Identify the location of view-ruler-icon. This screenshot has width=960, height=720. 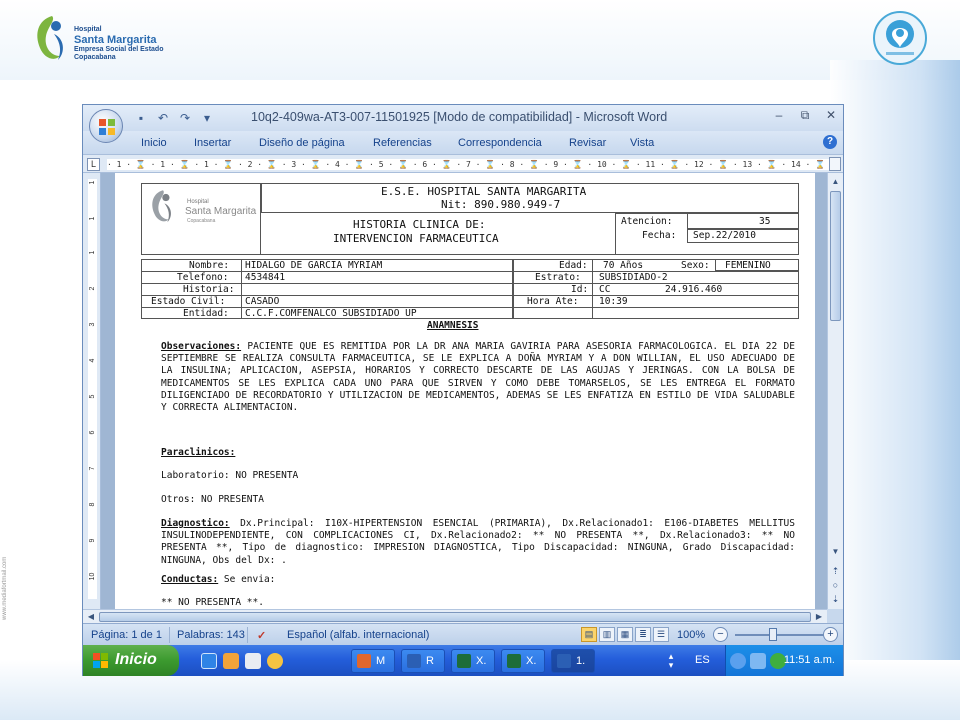
(835, 164).